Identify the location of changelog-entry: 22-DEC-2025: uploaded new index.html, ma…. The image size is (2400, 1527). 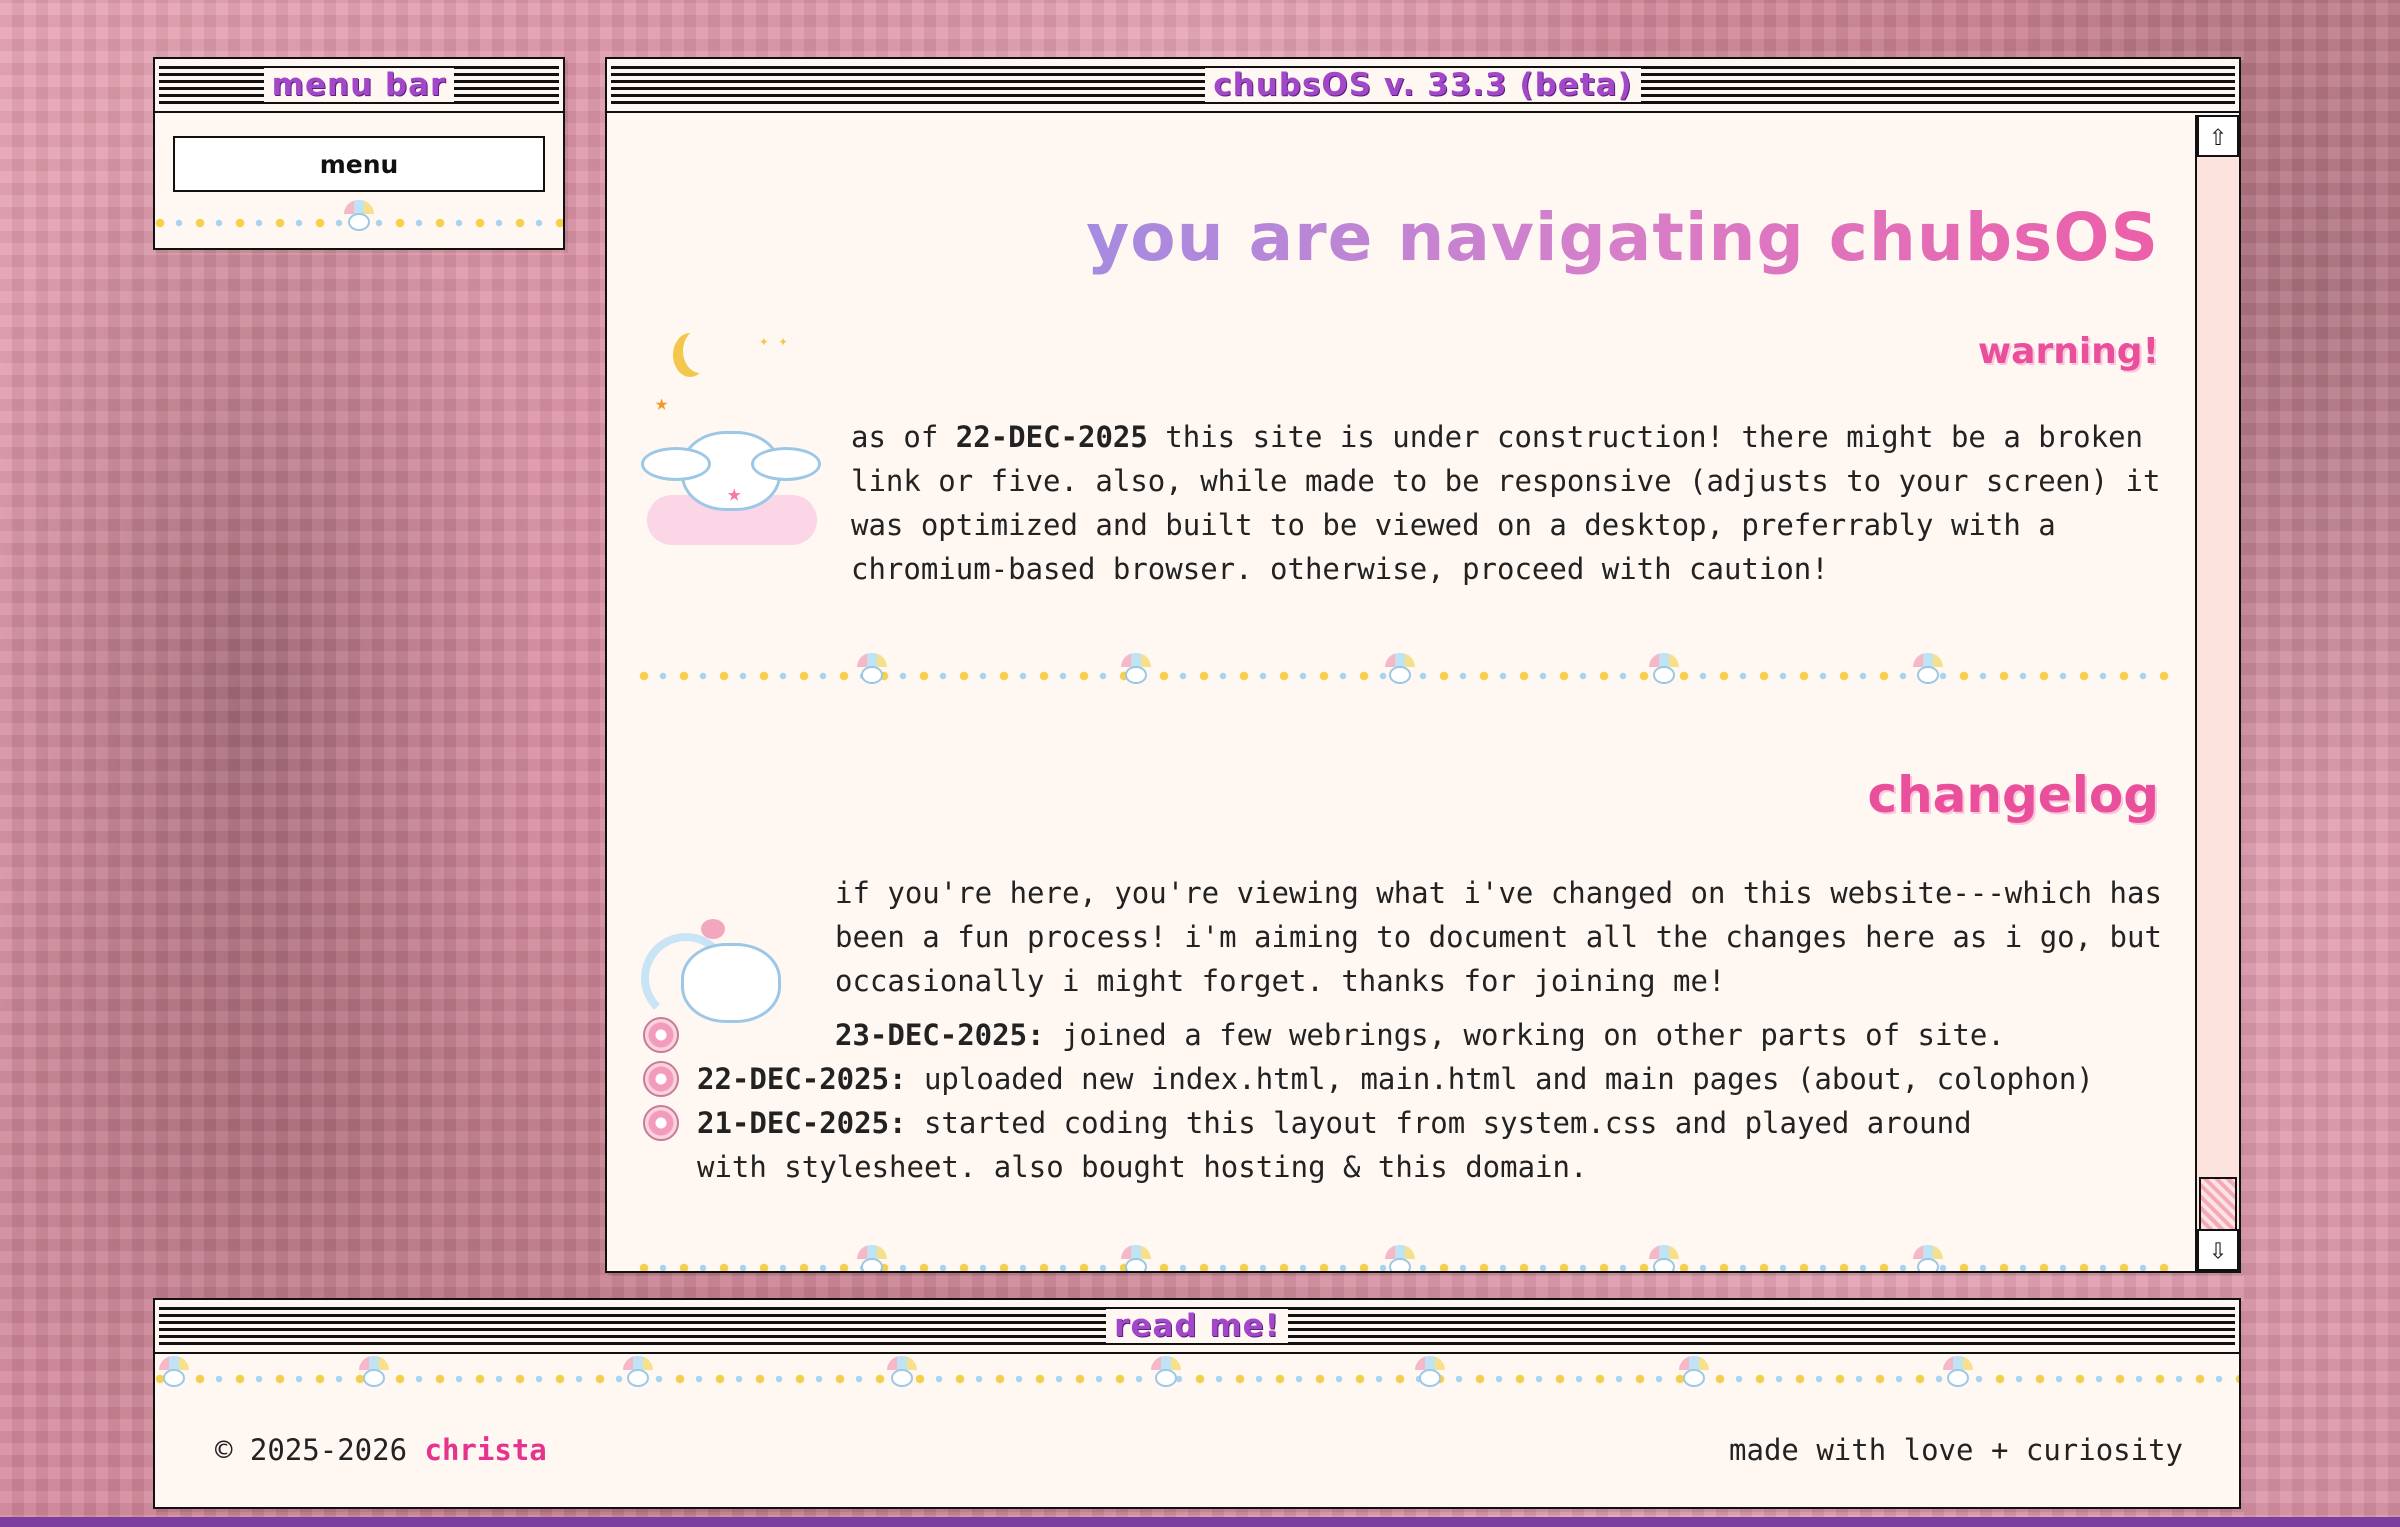
(1385, 1079).